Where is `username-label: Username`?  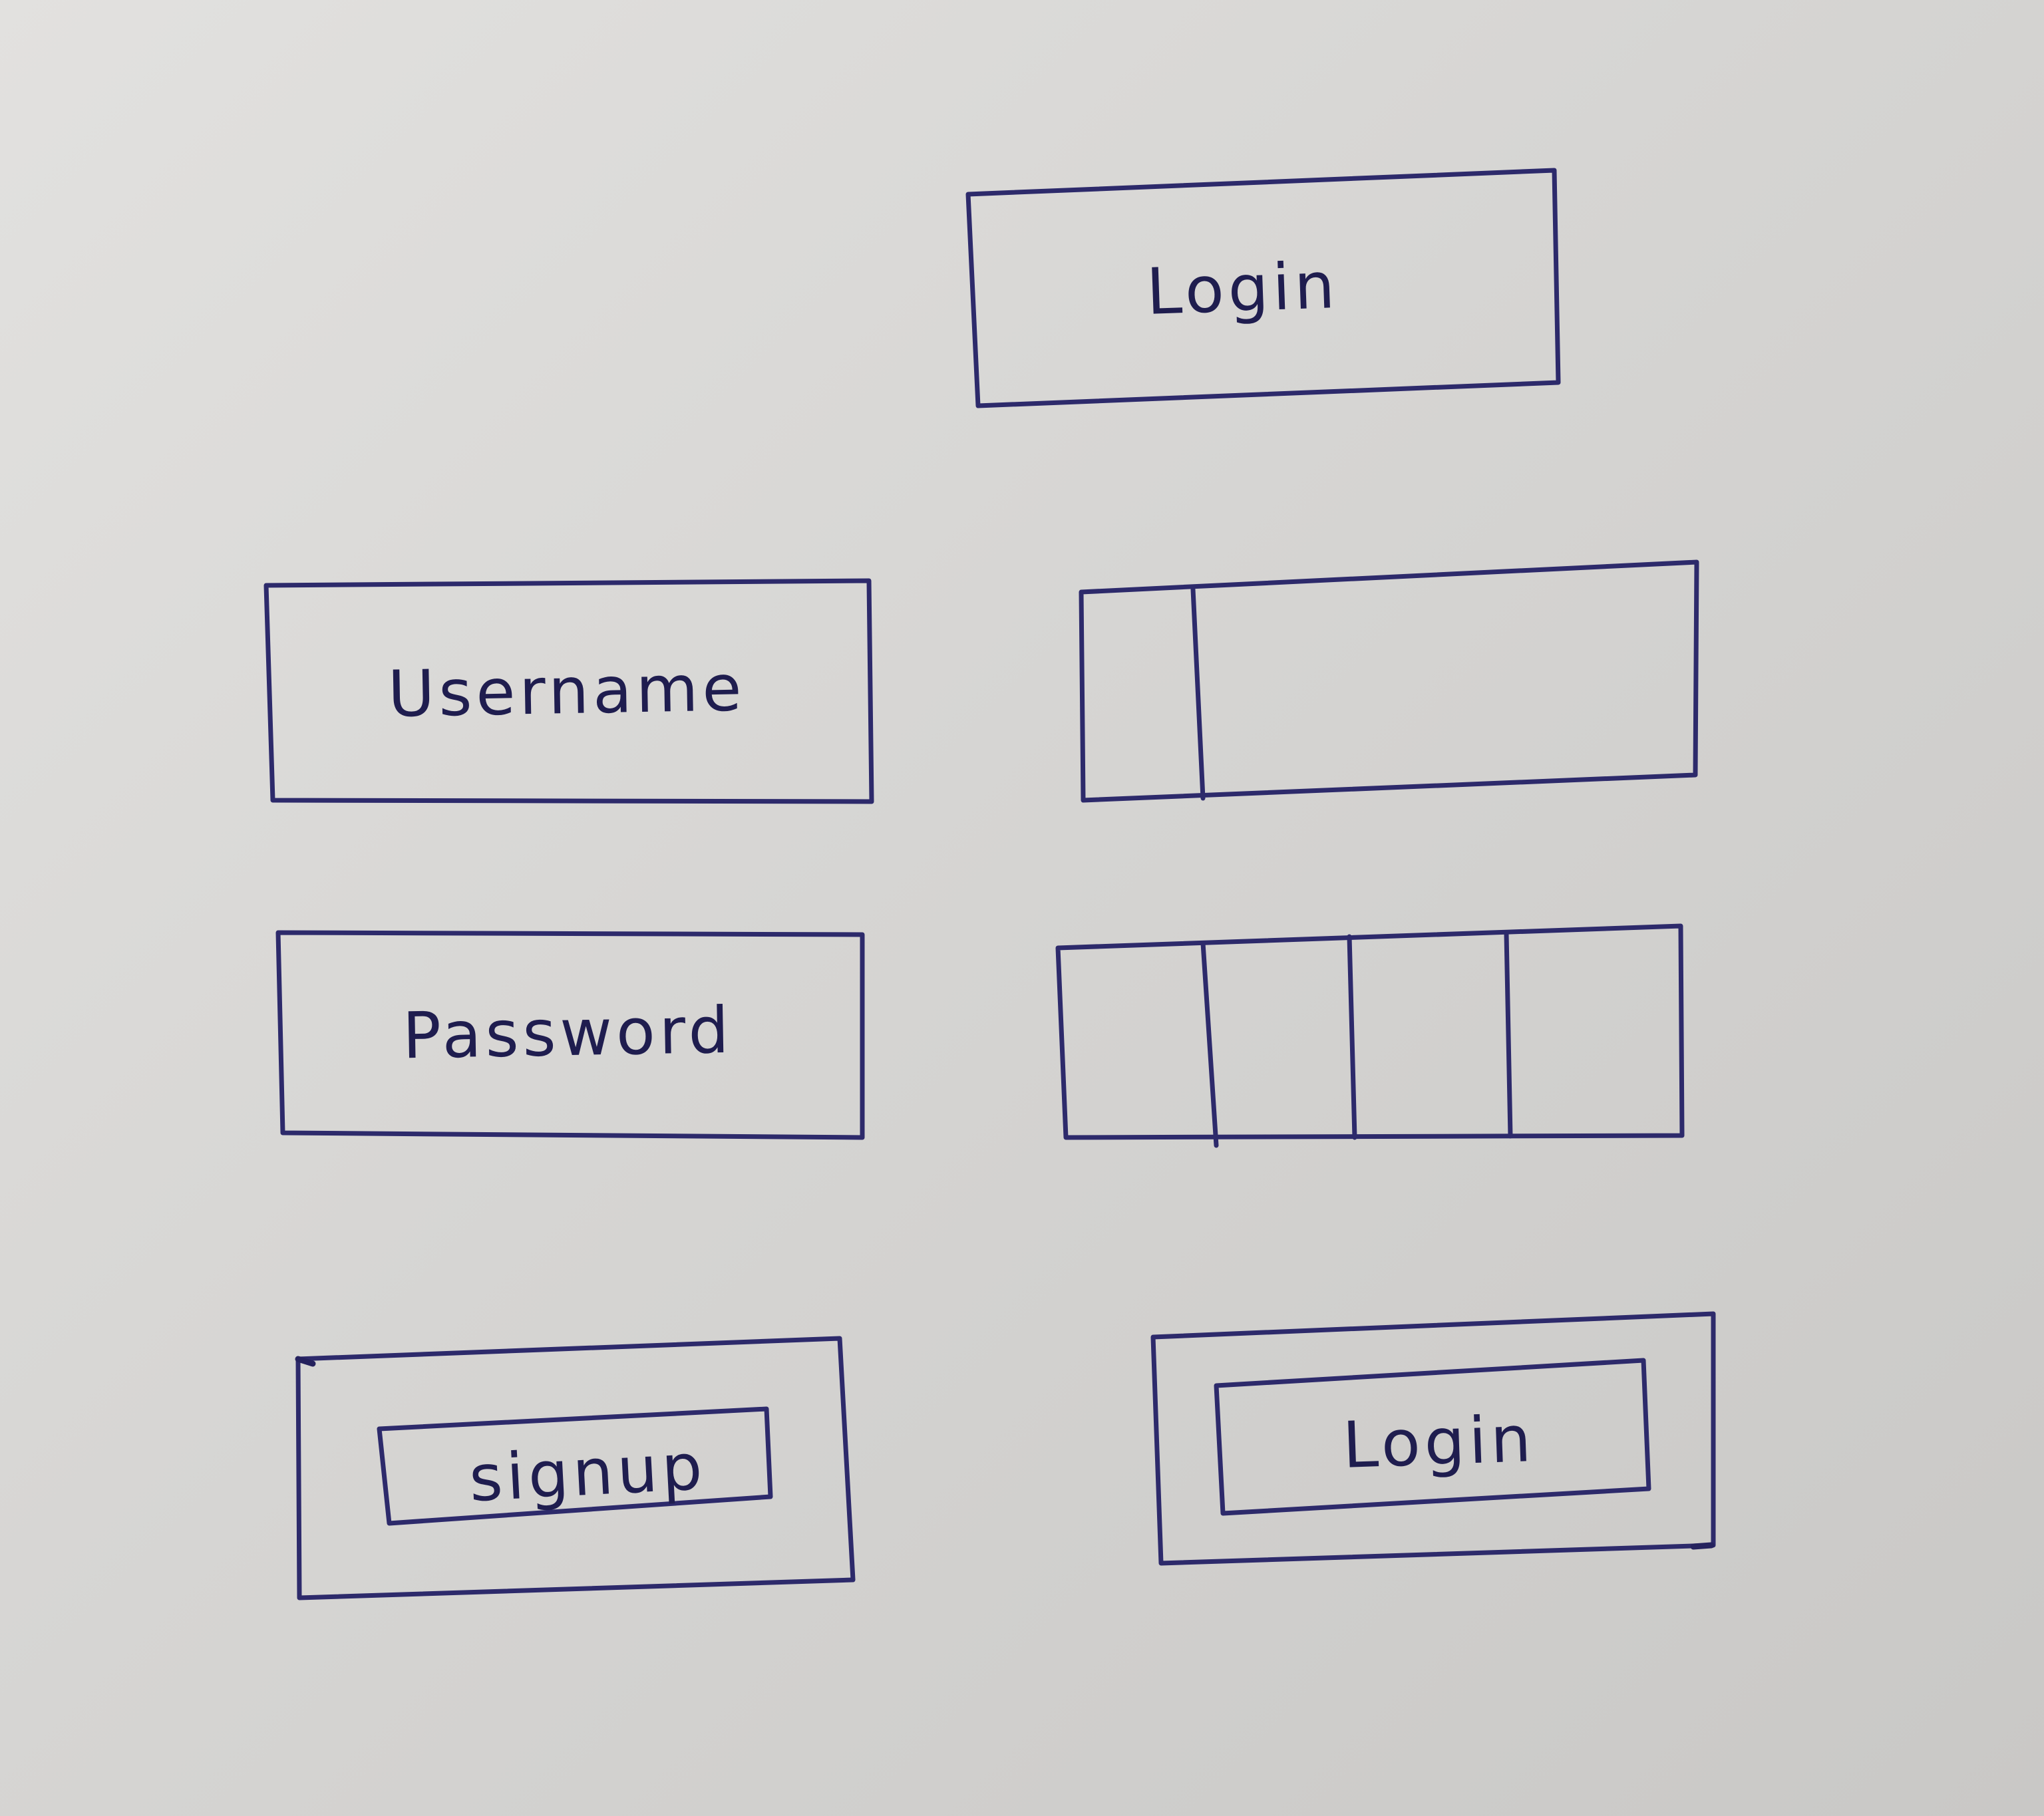 username-label: Username is located at coordinates (567, 692).